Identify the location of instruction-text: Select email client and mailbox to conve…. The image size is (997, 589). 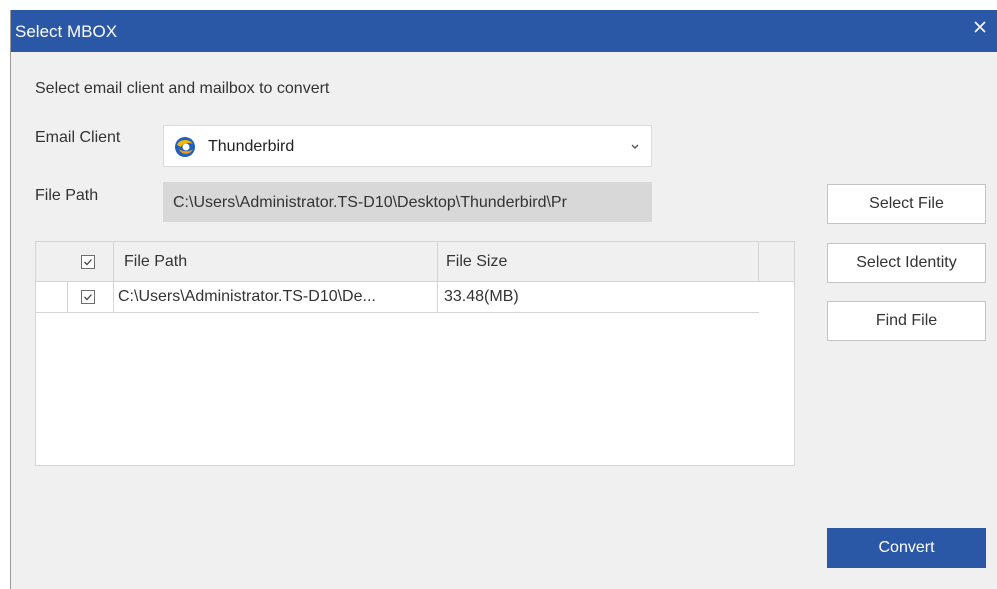
(182, 88).